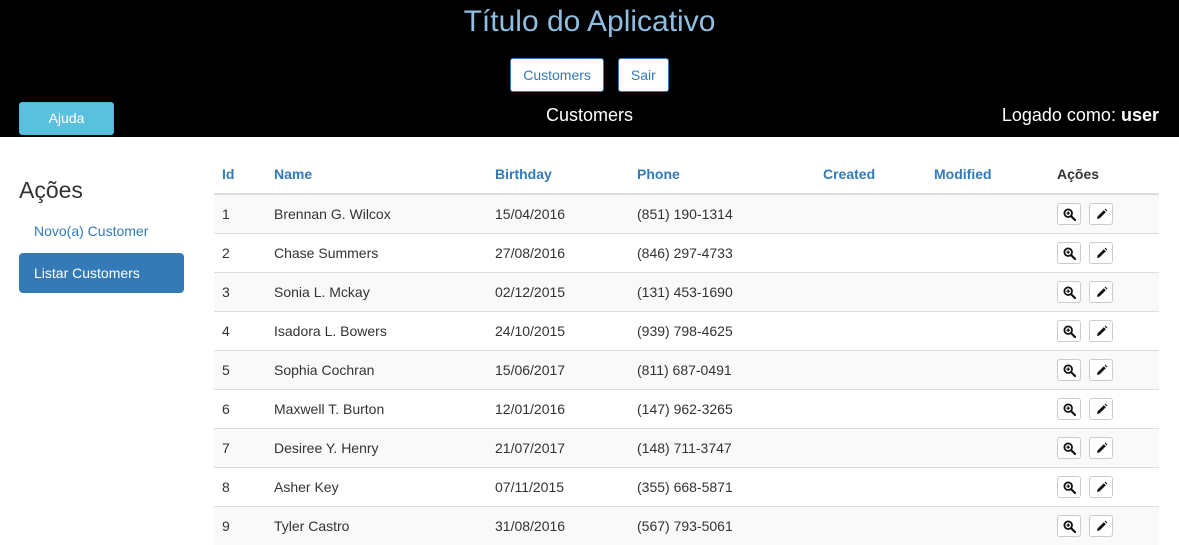  I want to click on app-title: Título do Aplicativo, so click(589, 21).